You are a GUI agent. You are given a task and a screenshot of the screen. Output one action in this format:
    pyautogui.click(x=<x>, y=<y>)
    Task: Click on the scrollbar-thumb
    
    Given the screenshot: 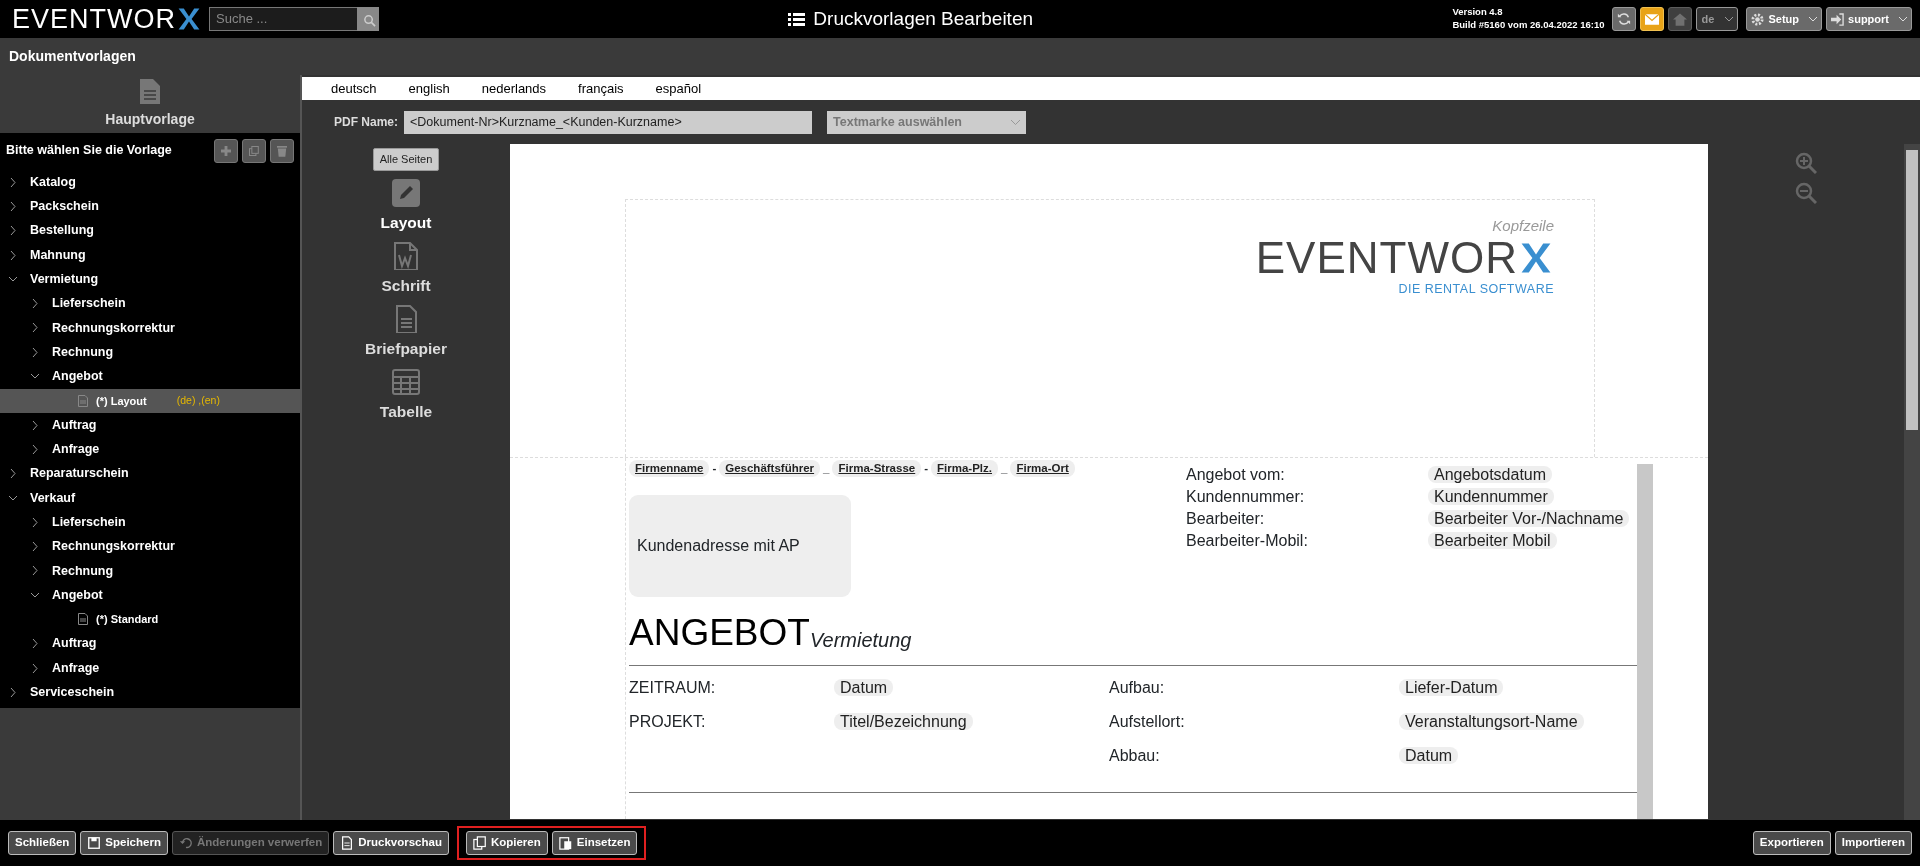 What is the action you would take?
    pyautogui.click(x=1912, y=290)
    